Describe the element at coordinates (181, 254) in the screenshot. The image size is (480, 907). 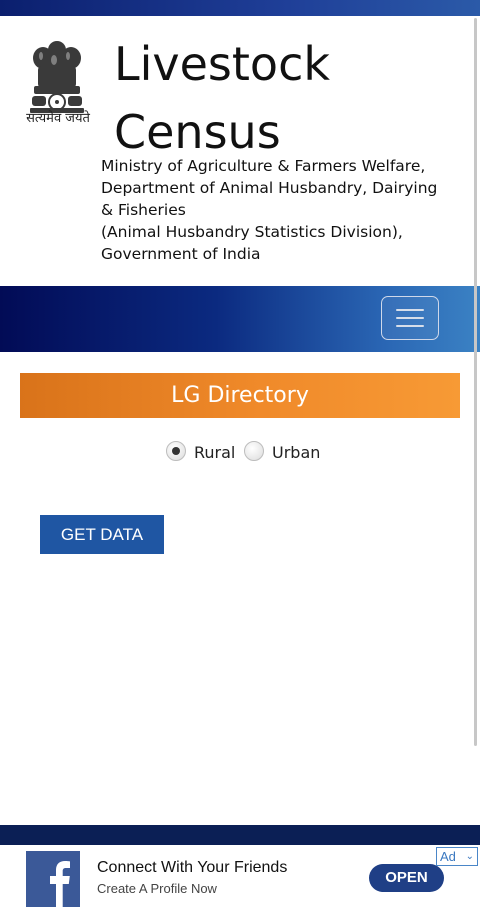
I see `ministry-line: Government of India` at that location.